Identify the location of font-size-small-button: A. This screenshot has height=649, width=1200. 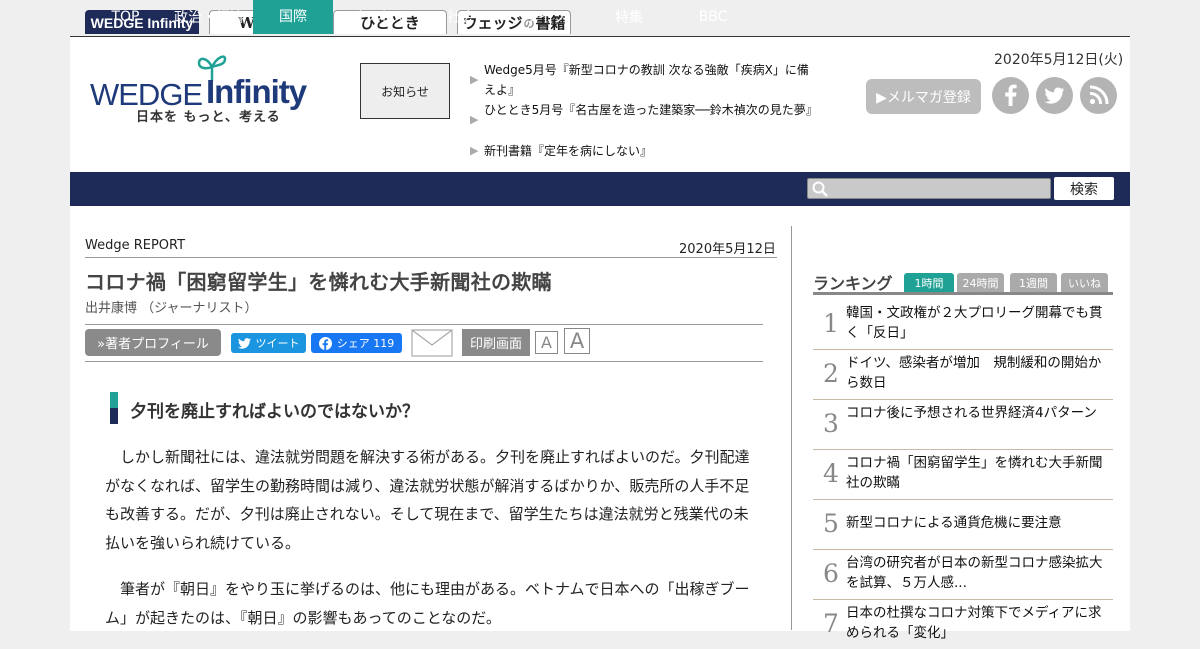
(546, 342).